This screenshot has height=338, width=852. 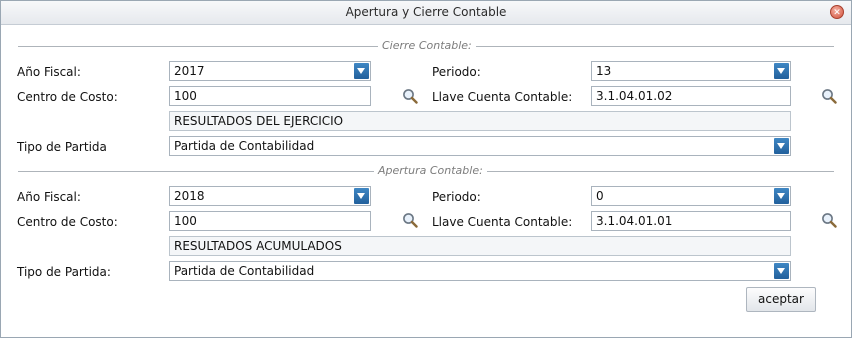 I want to click on periodo-select: 13, so click(x=691, y=71).